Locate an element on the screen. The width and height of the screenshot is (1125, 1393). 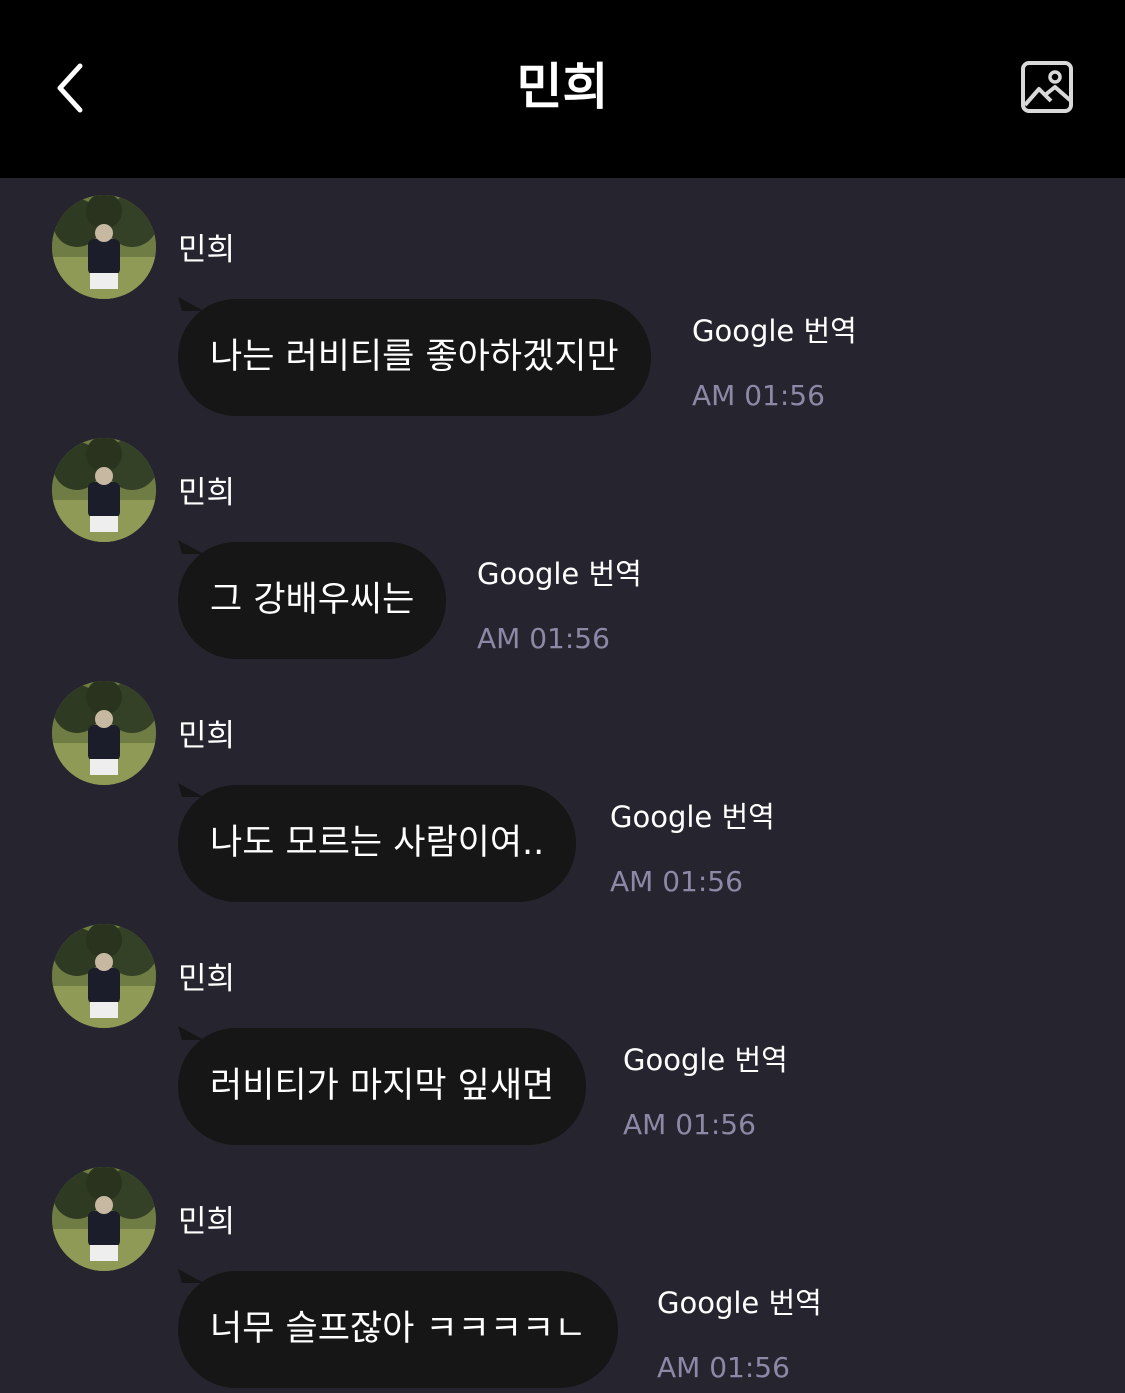
message-bubble: 나도 모르는 사람이여.. is located at coordinates (377, 843).